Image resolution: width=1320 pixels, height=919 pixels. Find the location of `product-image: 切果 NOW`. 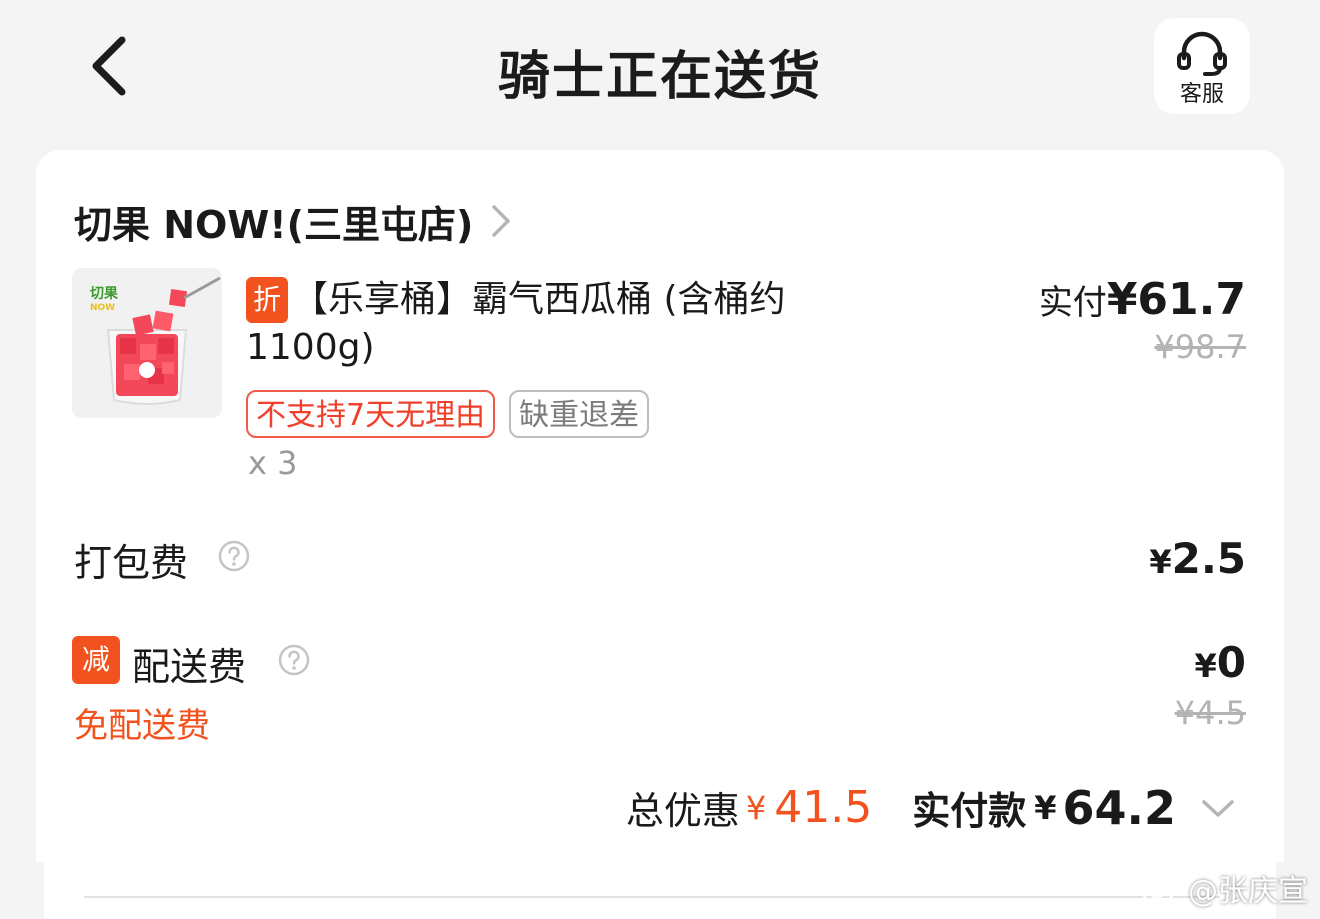

product-image: 切果 NOW is located at coordinates (147, 343).